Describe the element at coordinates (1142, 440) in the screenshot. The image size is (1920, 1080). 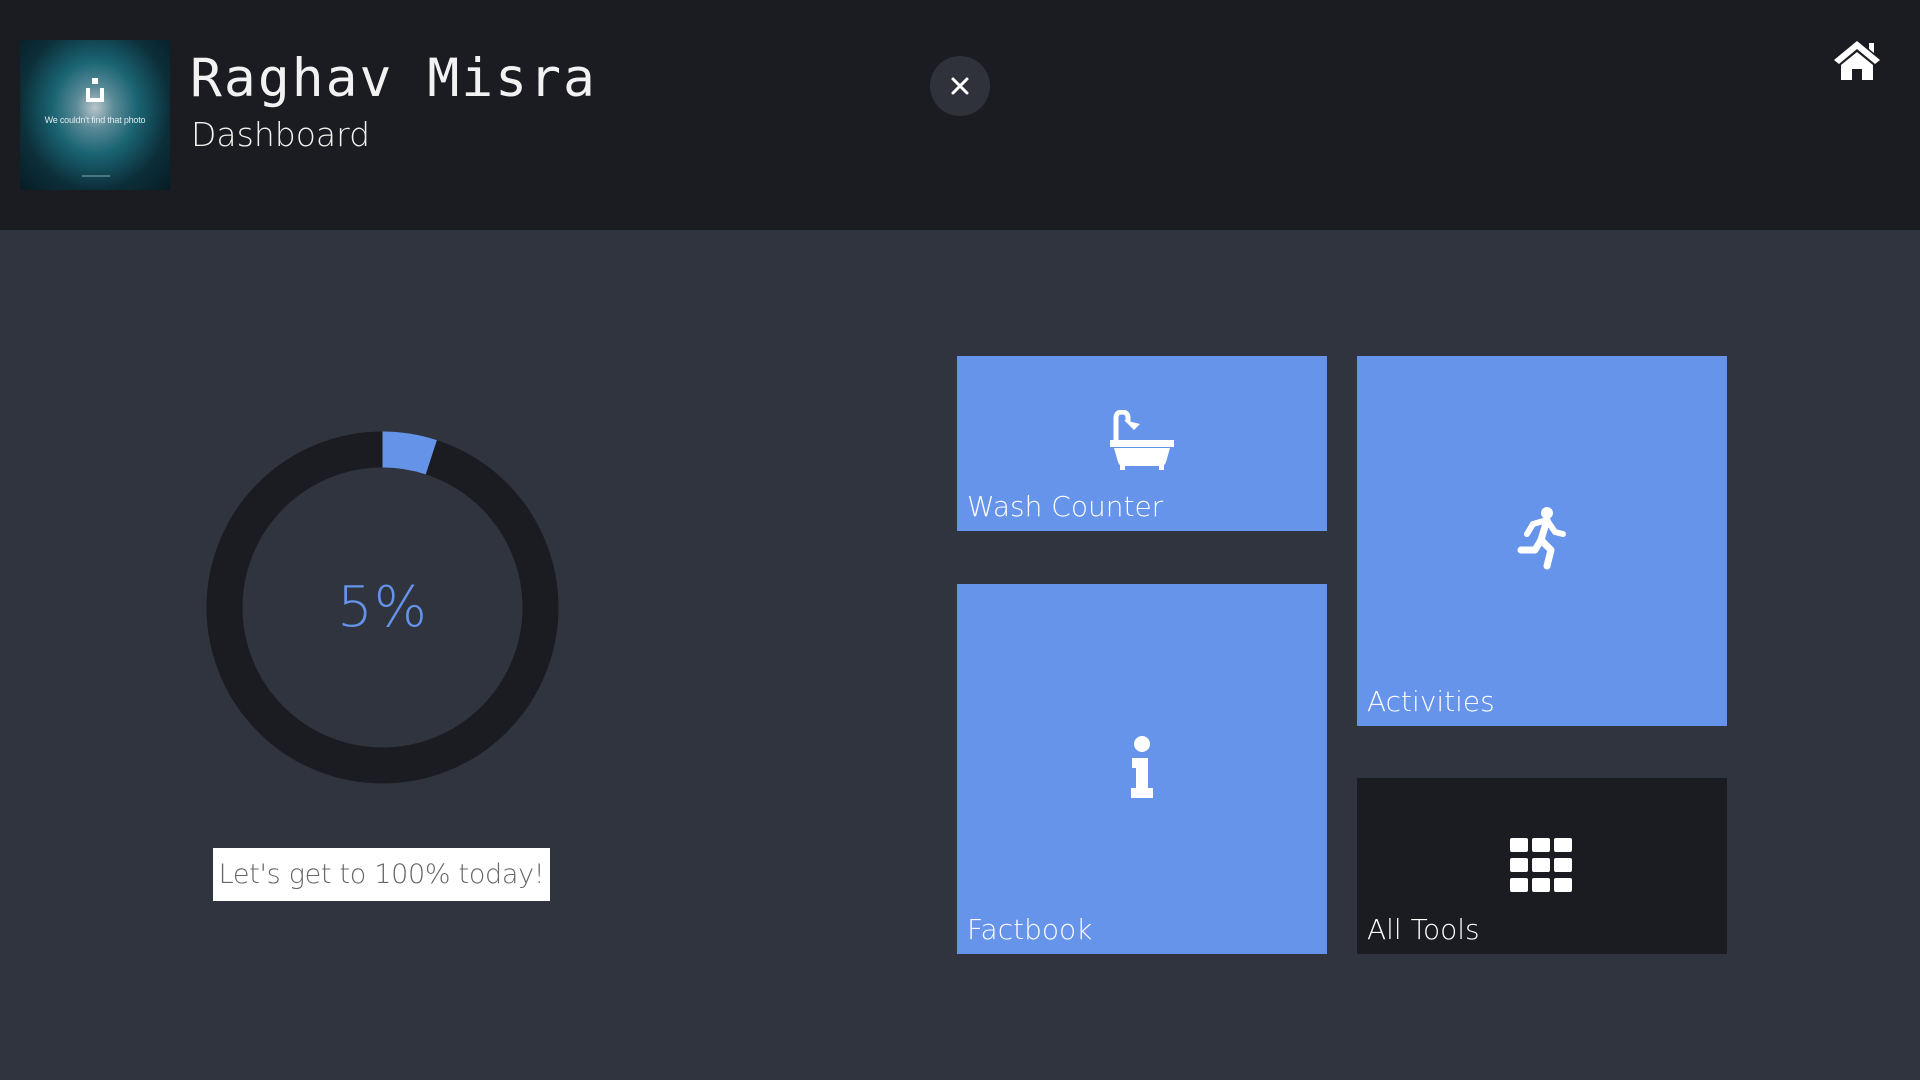
I see `bathtub-icon` at that location.